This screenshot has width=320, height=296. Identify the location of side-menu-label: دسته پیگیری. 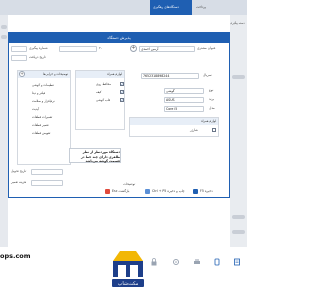
(237, 23).